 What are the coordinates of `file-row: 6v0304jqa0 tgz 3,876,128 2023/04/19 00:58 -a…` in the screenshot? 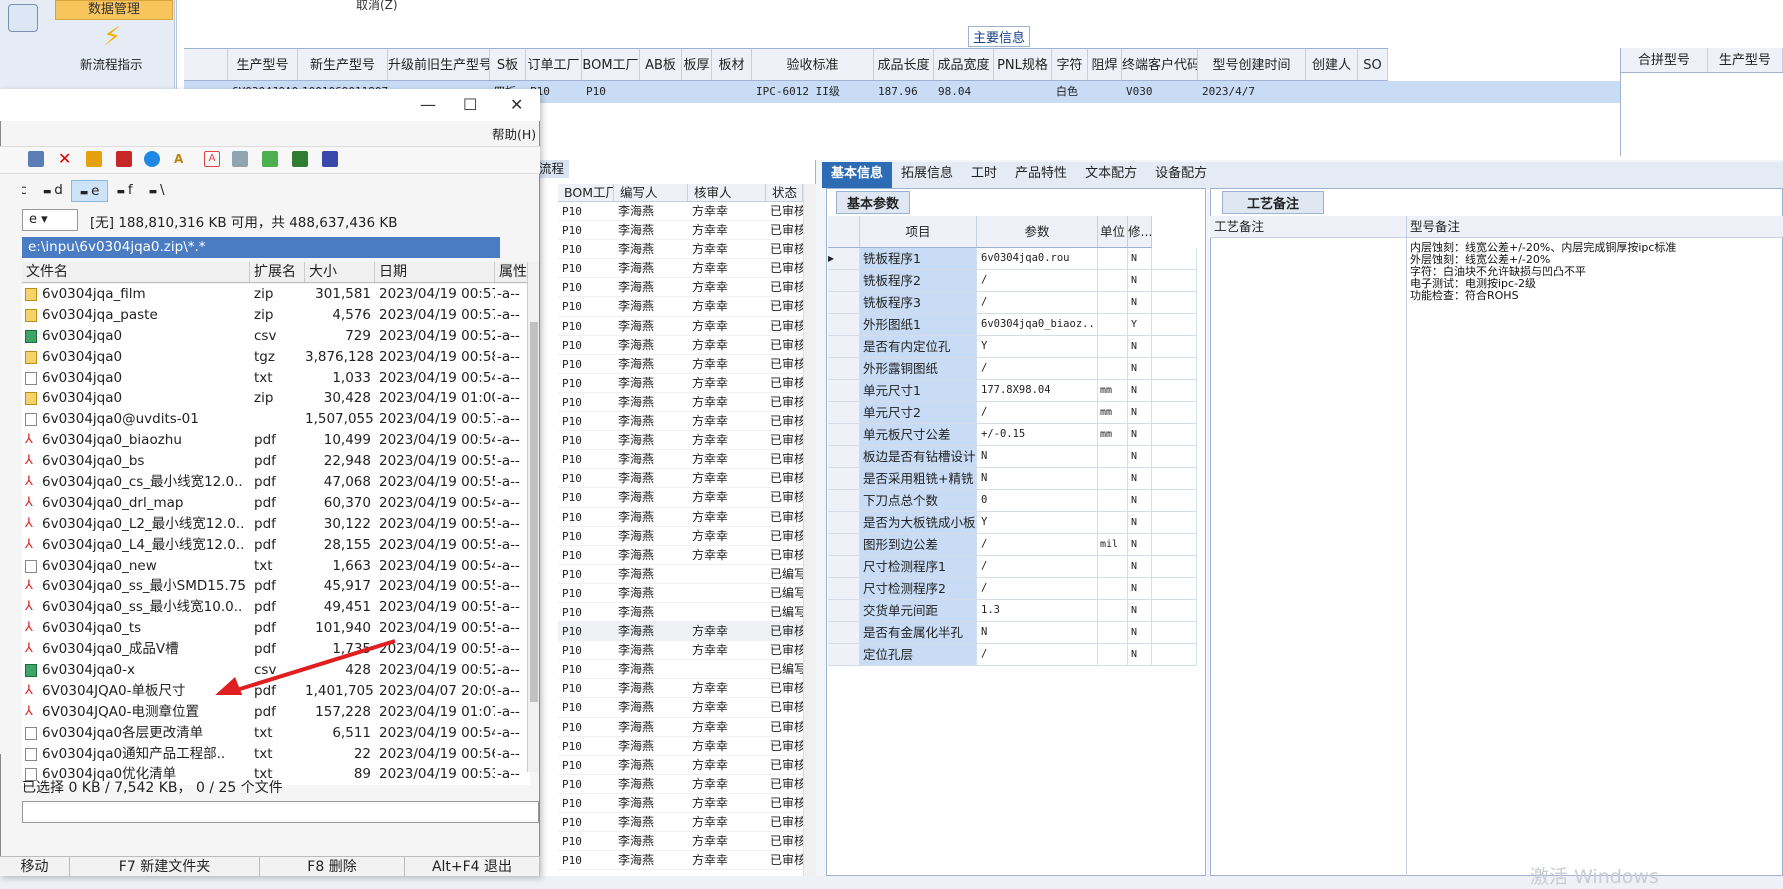 It's located at (276, 357).